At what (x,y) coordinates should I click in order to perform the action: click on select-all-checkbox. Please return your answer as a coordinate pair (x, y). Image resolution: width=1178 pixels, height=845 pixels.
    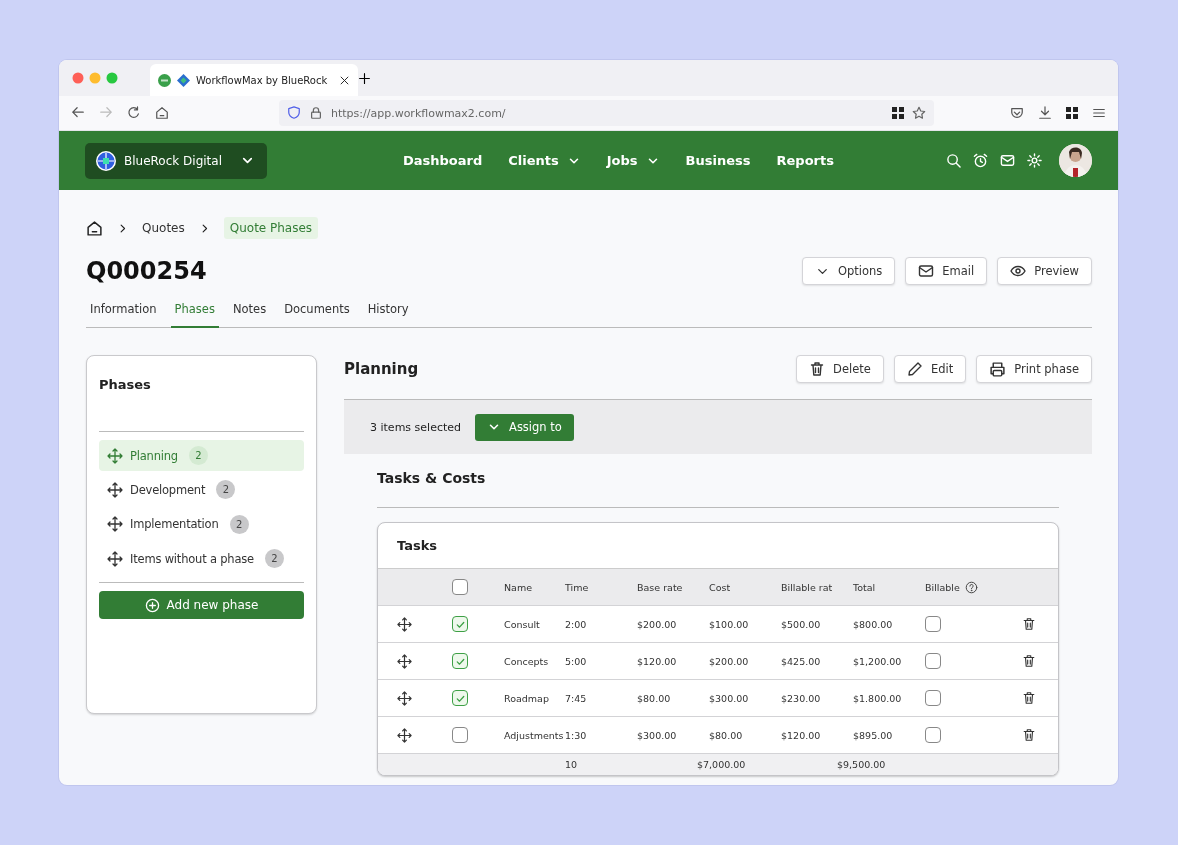
    Looking at the image, I should click on (460, 587).